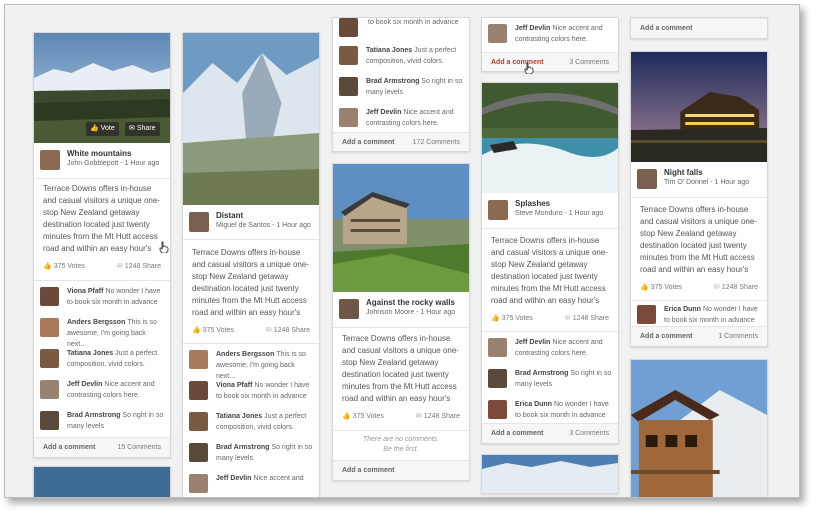 This screenshot has width=816, height=517. I want to click on post-card-comments: Add a comment, so click(699, 28).